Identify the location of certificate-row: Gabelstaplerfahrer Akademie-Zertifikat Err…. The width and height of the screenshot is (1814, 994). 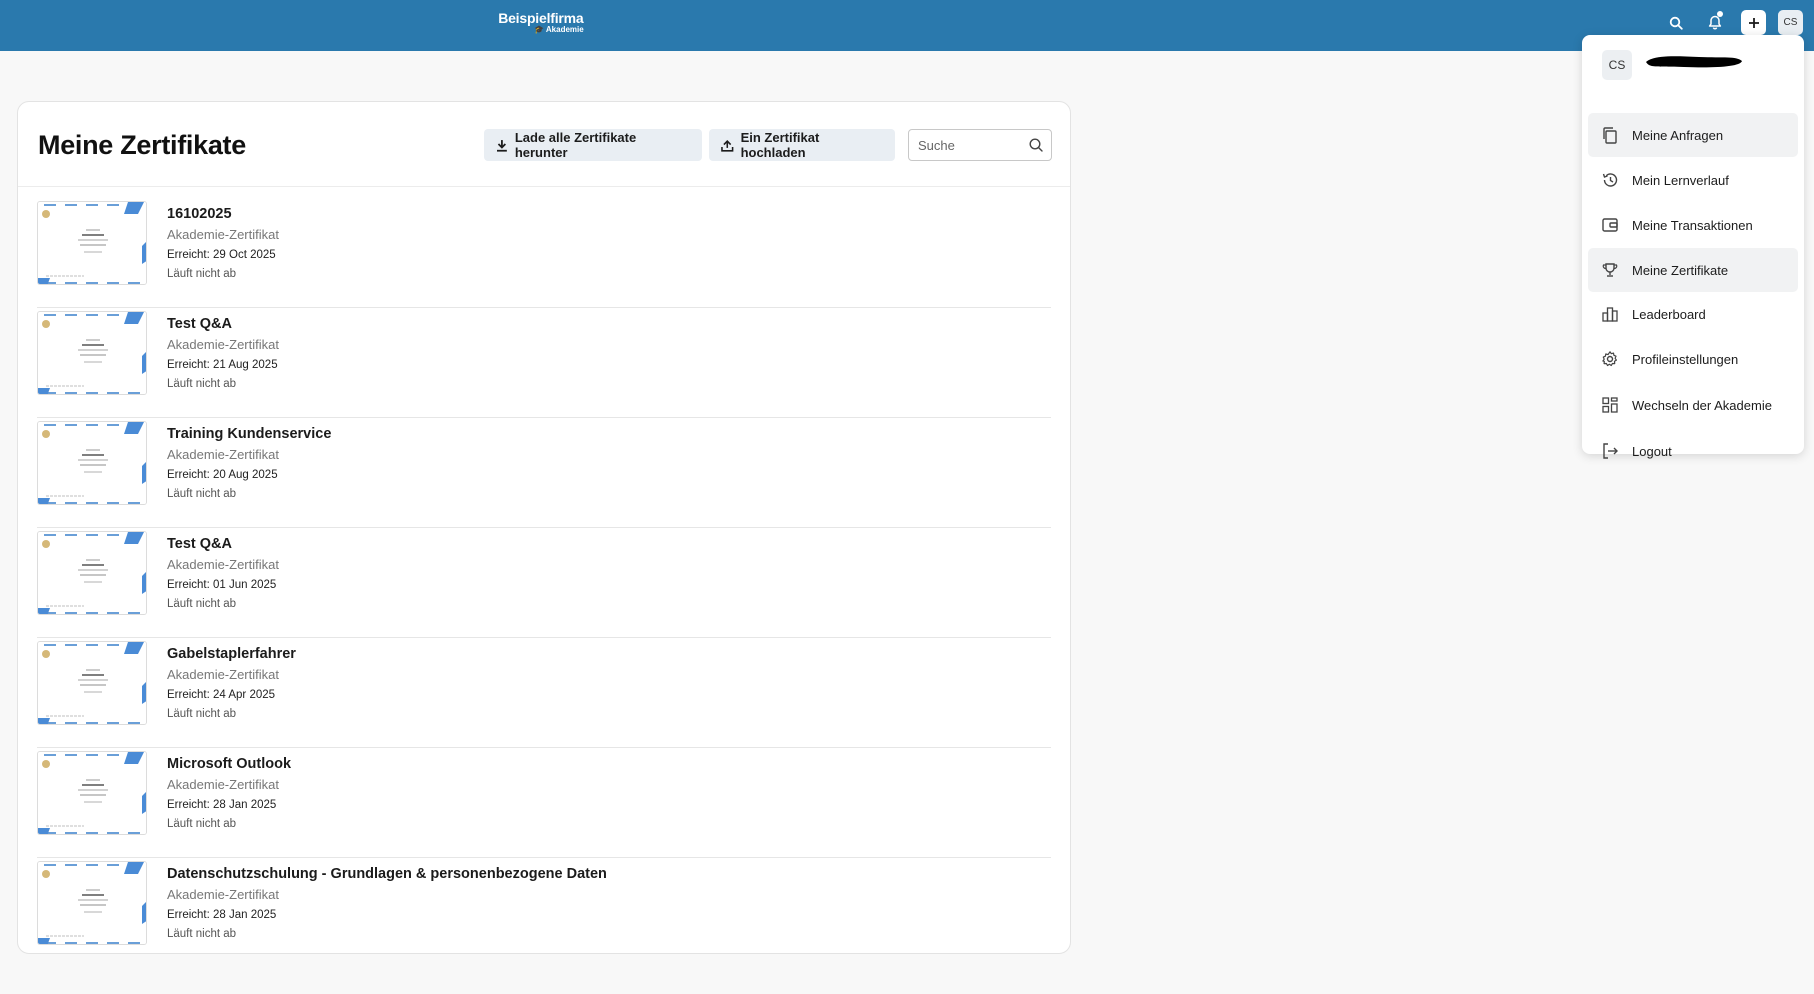
(544, 693).